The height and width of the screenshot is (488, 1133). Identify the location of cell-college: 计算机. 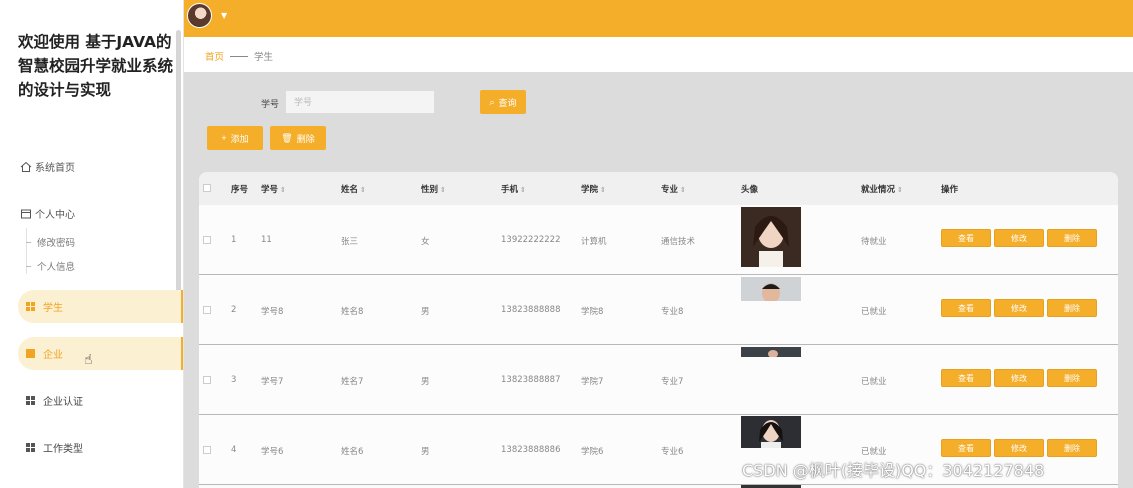
(594, 242).